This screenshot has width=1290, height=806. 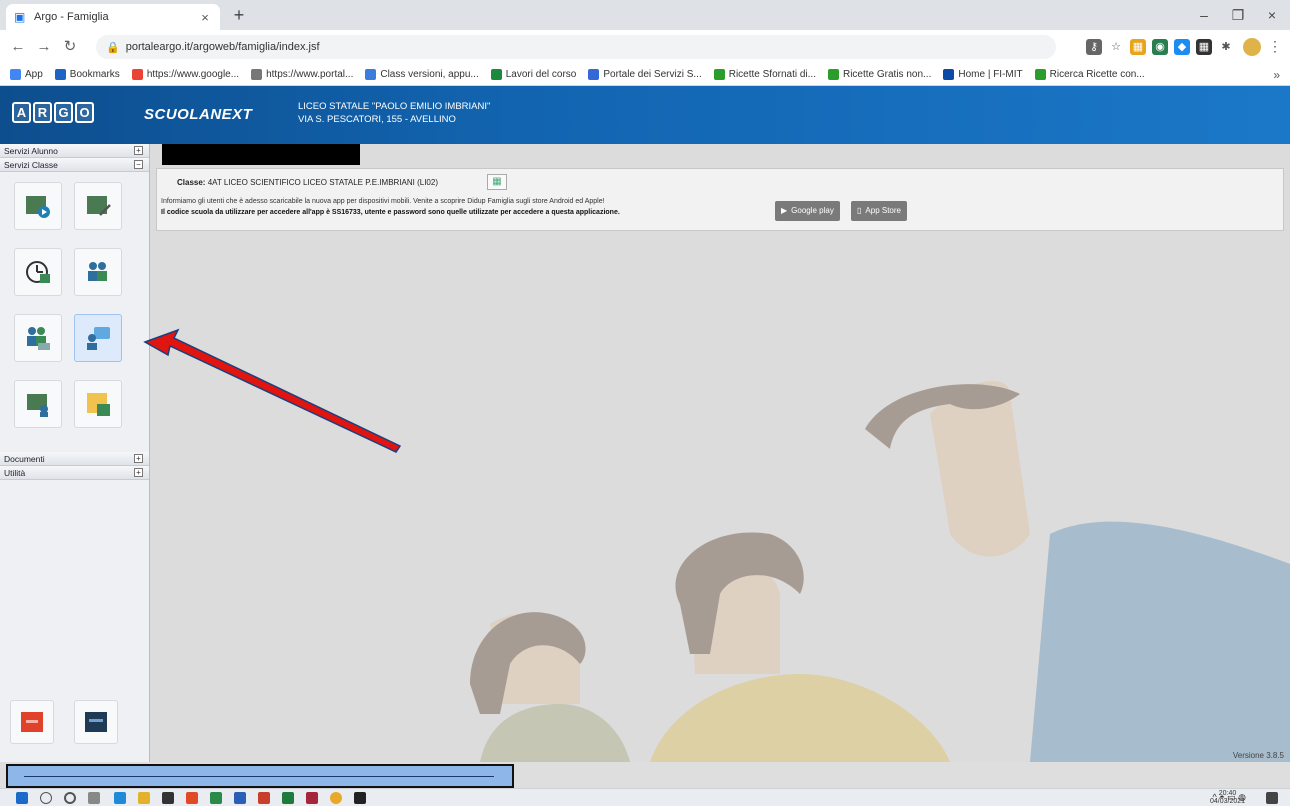 I want to click on bookmark-item: Bookmarks, so click(x=87, y=74).